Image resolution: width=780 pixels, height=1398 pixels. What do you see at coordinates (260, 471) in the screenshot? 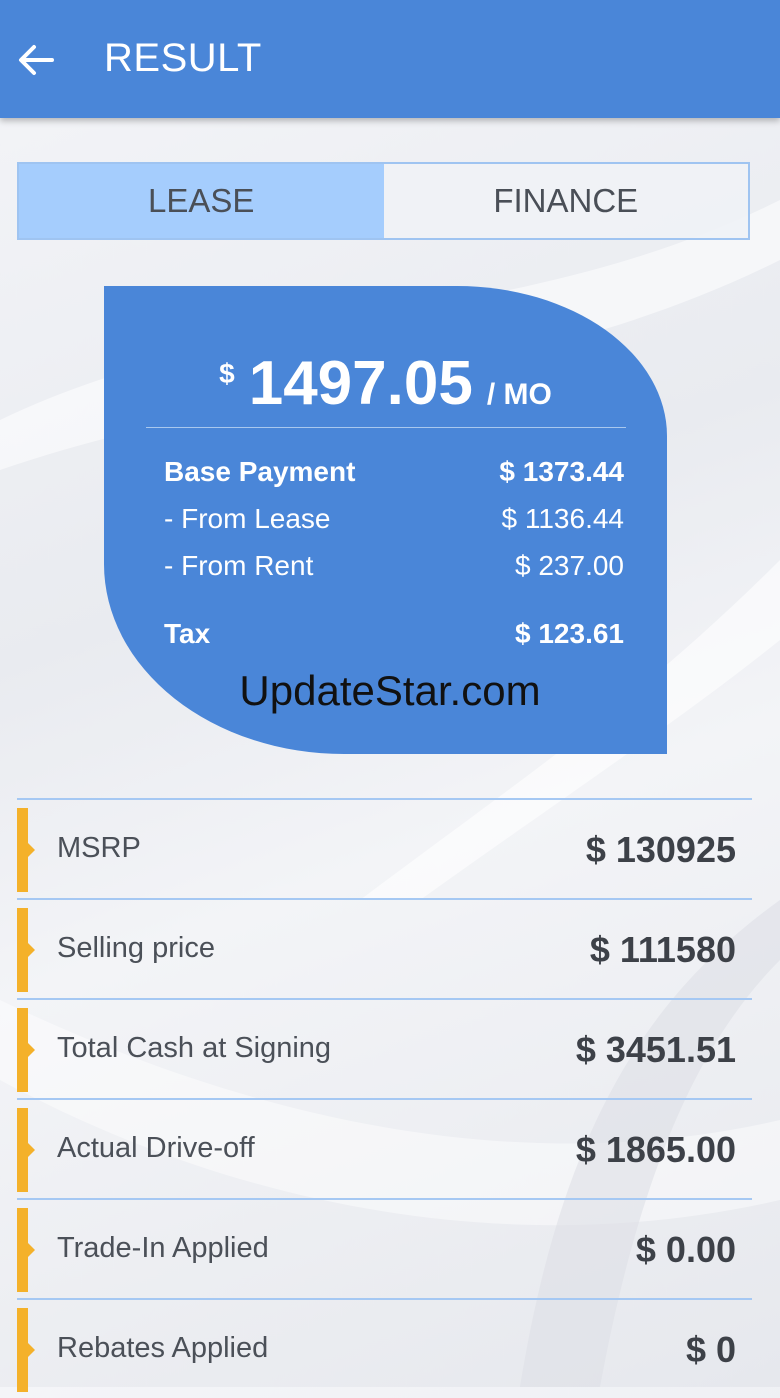
I see `base-payment-label: Base Payment` at bounding box center [260, 471].